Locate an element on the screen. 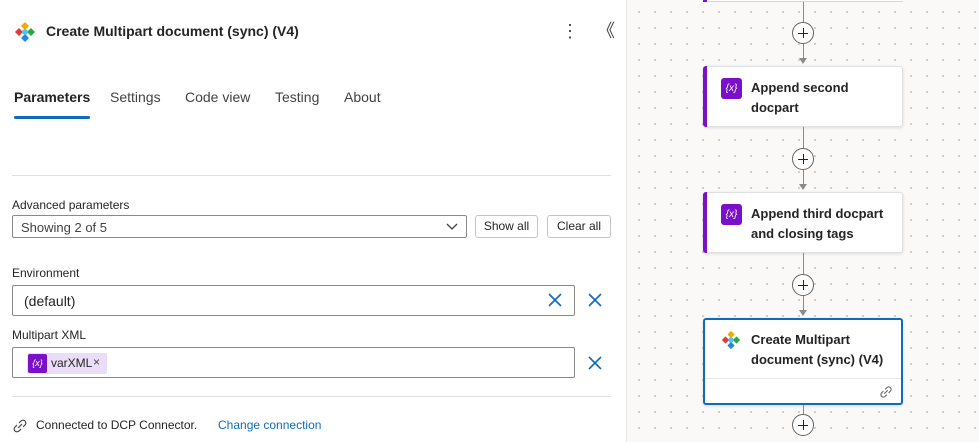  variable-token: {x} varXML × is located at coordinates (67, 363).